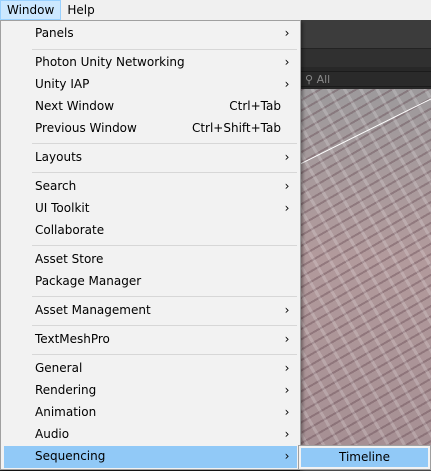  I want to click on menu-item-timeline: Timeline, so click(364, 457).